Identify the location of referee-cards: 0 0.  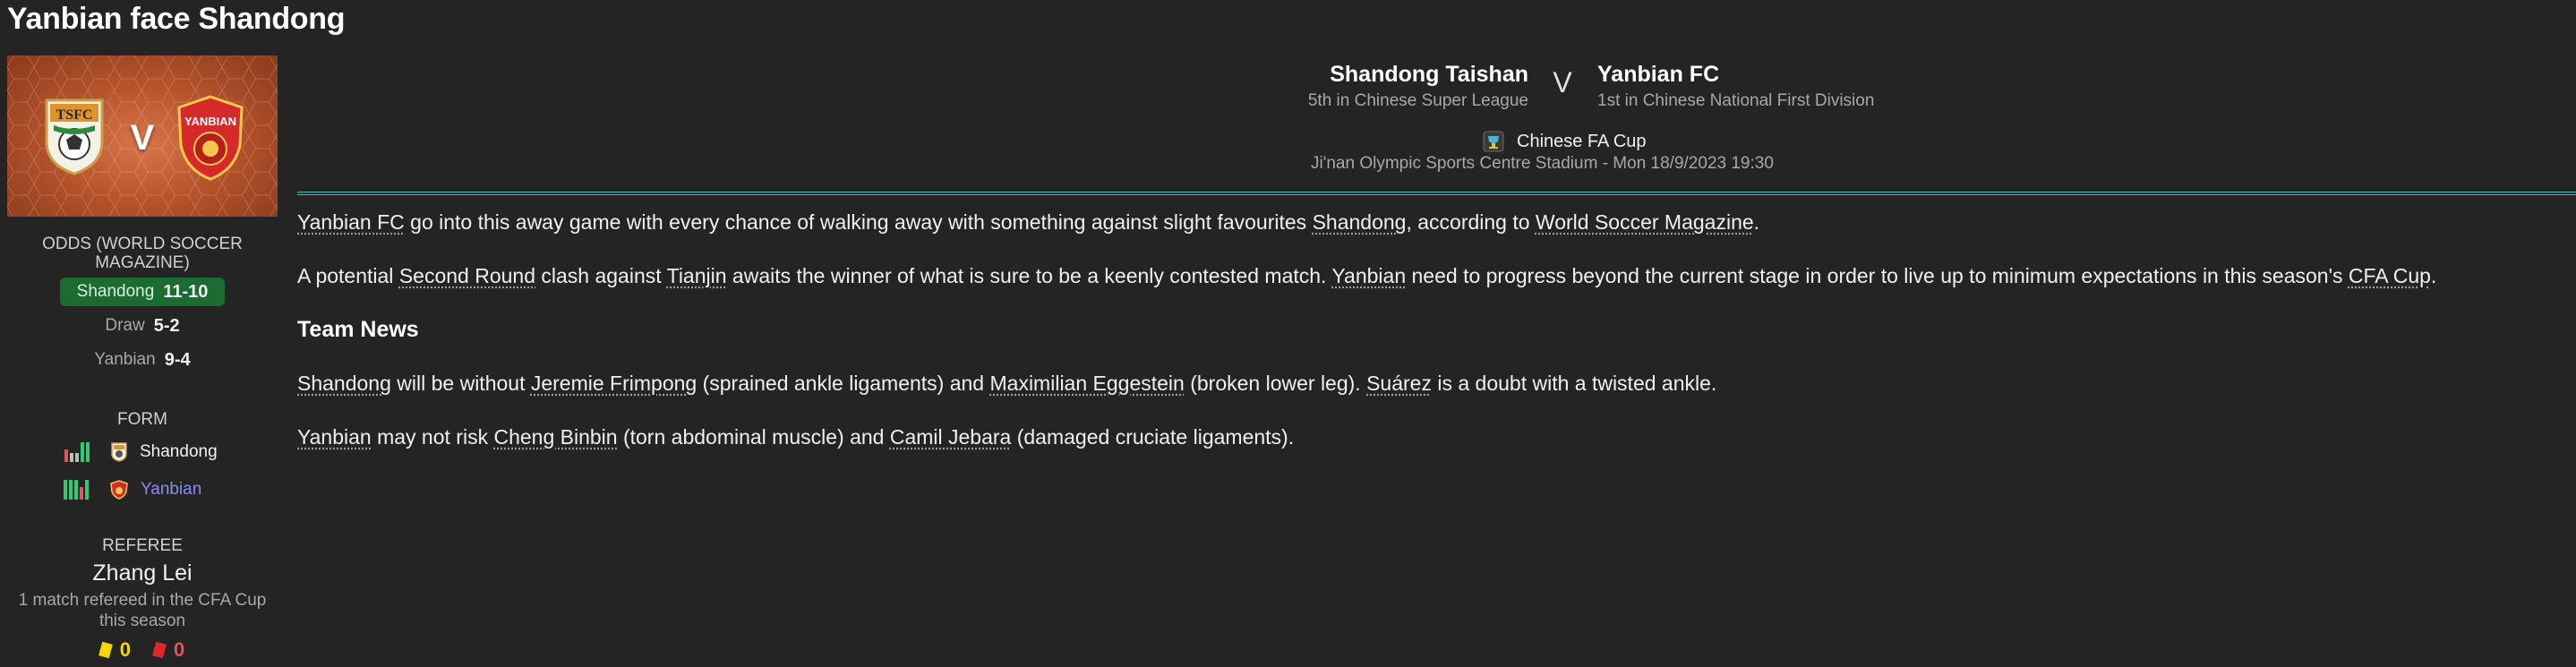
(142, 650).